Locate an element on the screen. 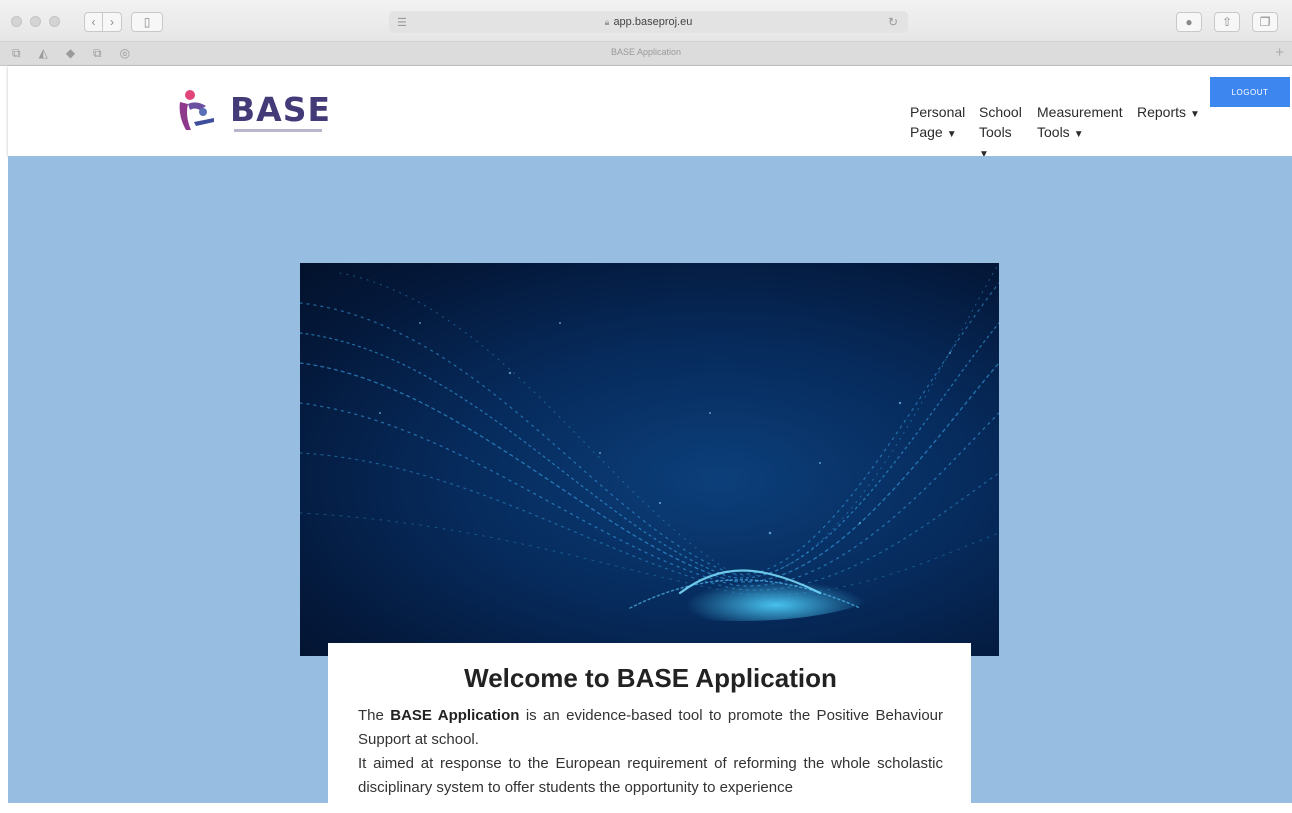 Image resolution: width=1292 pixels, height=813 pixels. forward-button: › is located at coordinates (112, 22).